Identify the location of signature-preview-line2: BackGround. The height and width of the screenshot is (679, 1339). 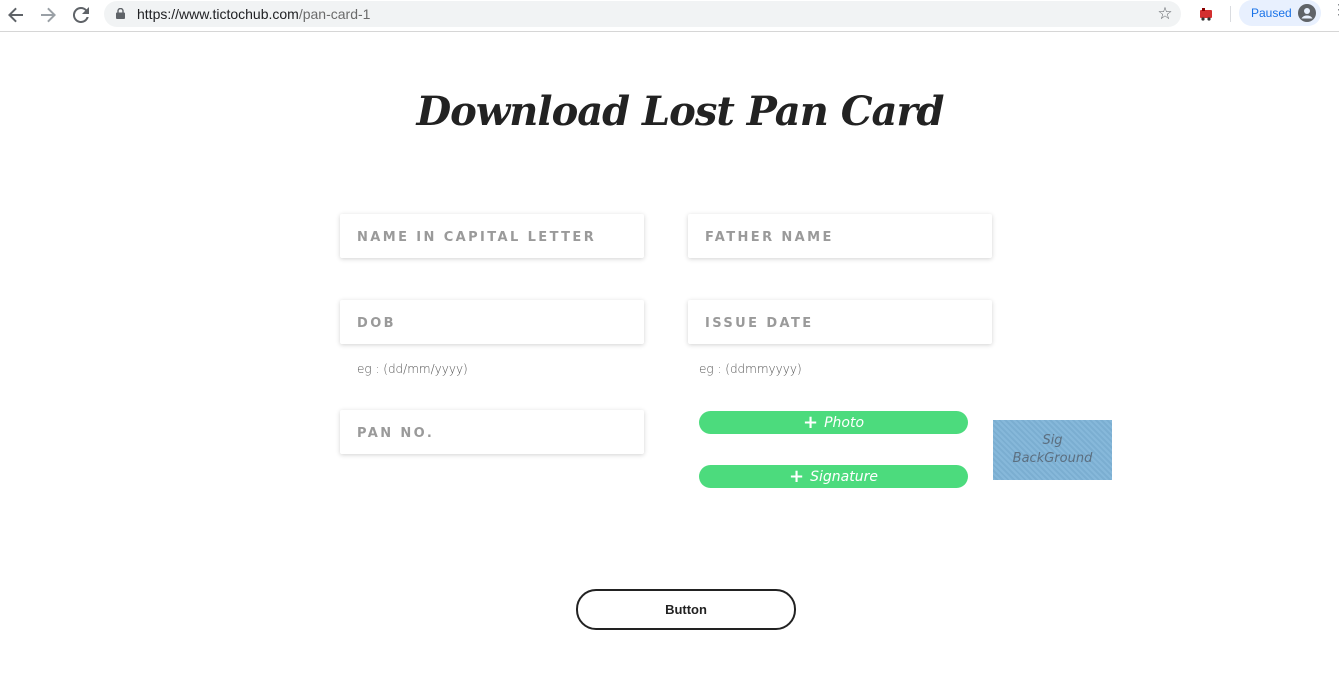
(1052, 458).